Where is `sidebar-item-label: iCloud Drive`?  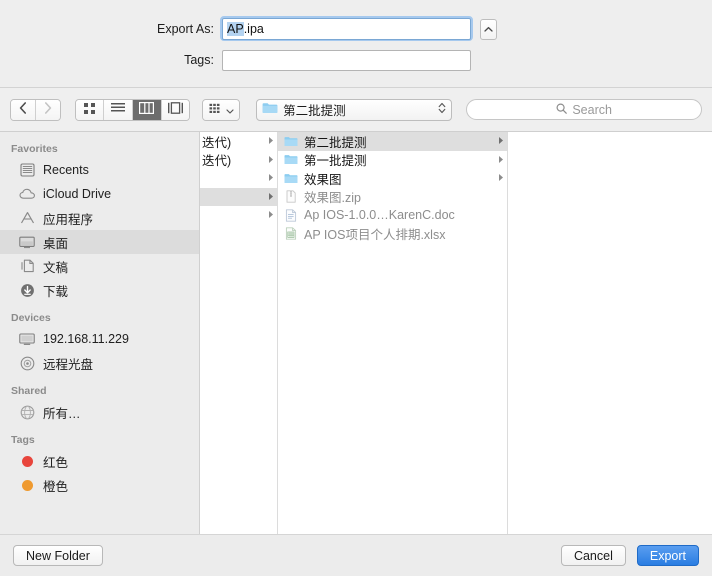
sidebar-item-label: iCloud Drive is located at coordinates (77, 194).